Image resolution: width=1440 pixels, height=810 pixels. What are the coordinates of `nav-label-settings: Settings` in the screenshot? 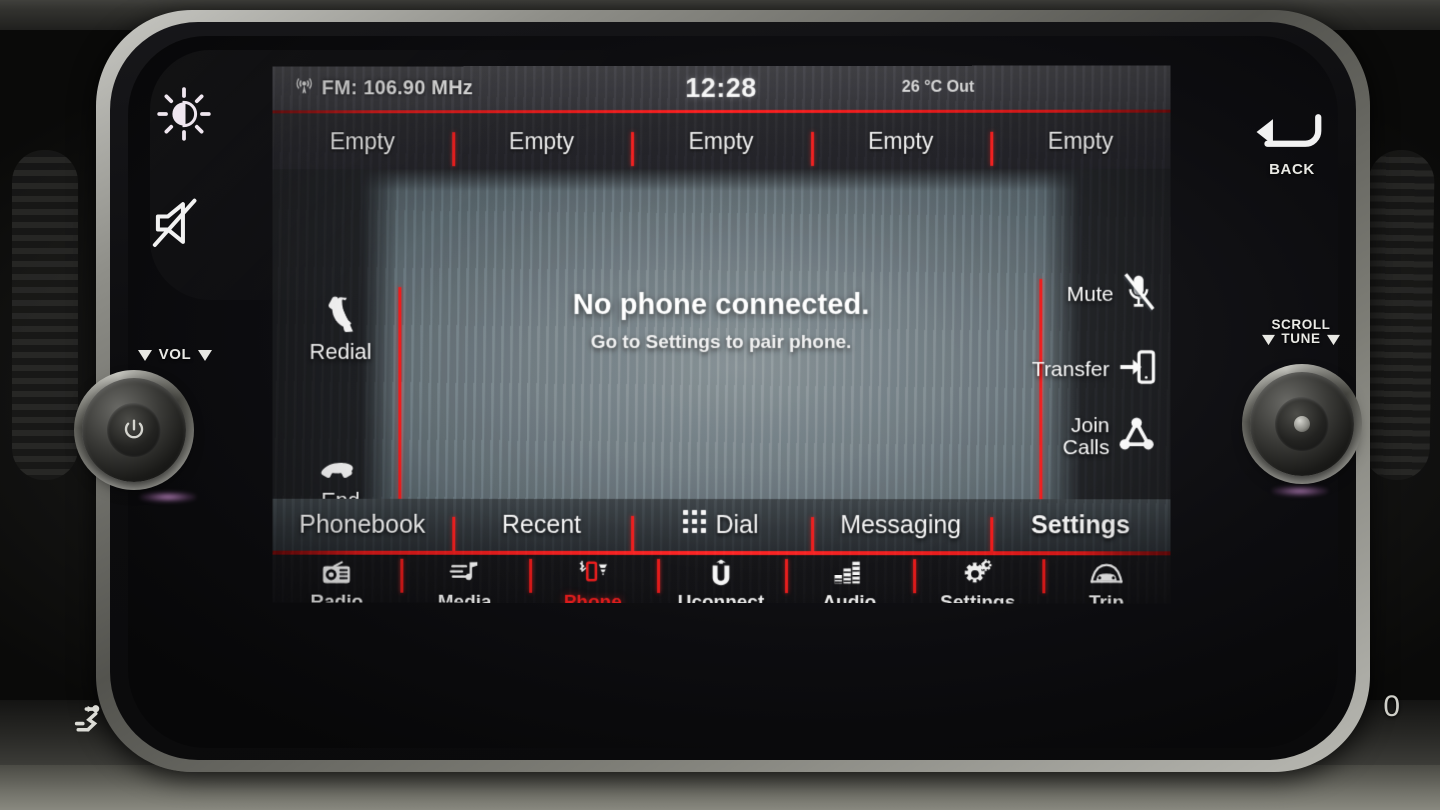 It's located at (978, 598).